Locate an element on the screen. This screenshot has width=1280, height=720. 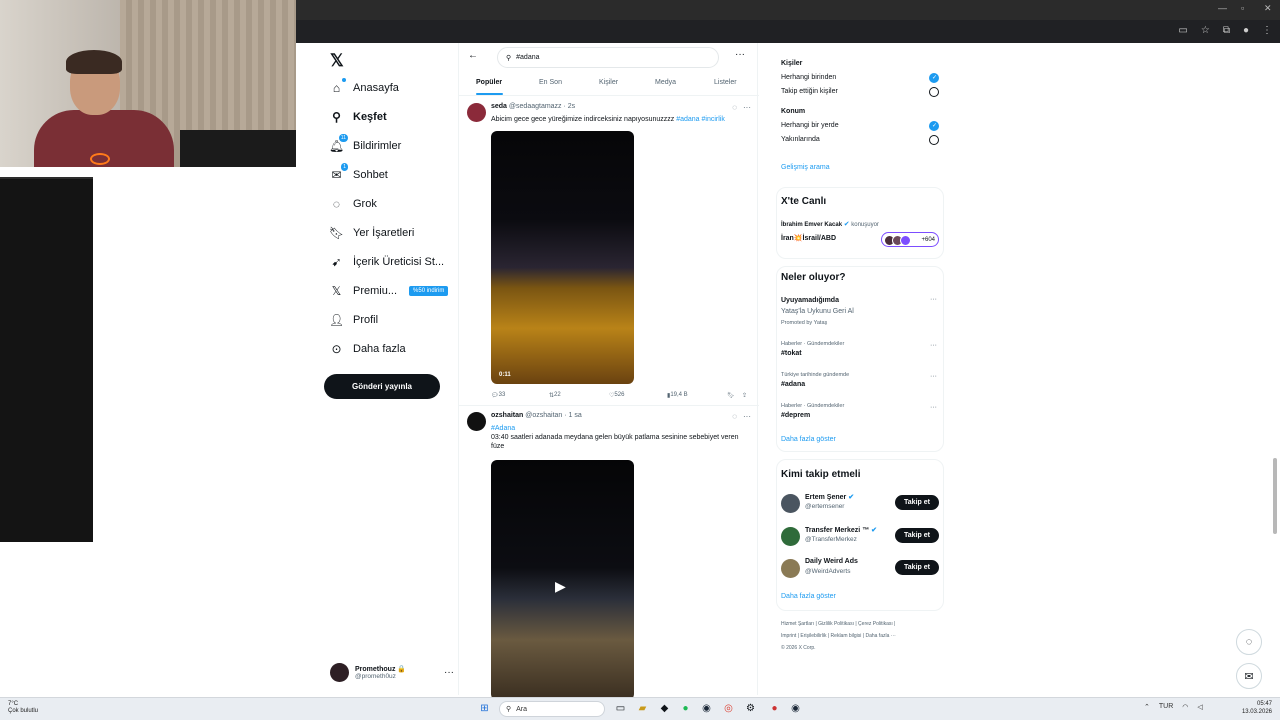
app-icon: ◆ is located at coordinates (664, 708).